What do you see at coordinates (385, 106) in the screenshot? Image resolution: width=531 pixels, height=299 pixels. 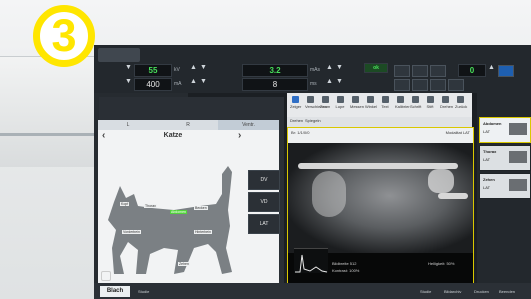 I see `text-label: Text` at bounding box center [385, 106].